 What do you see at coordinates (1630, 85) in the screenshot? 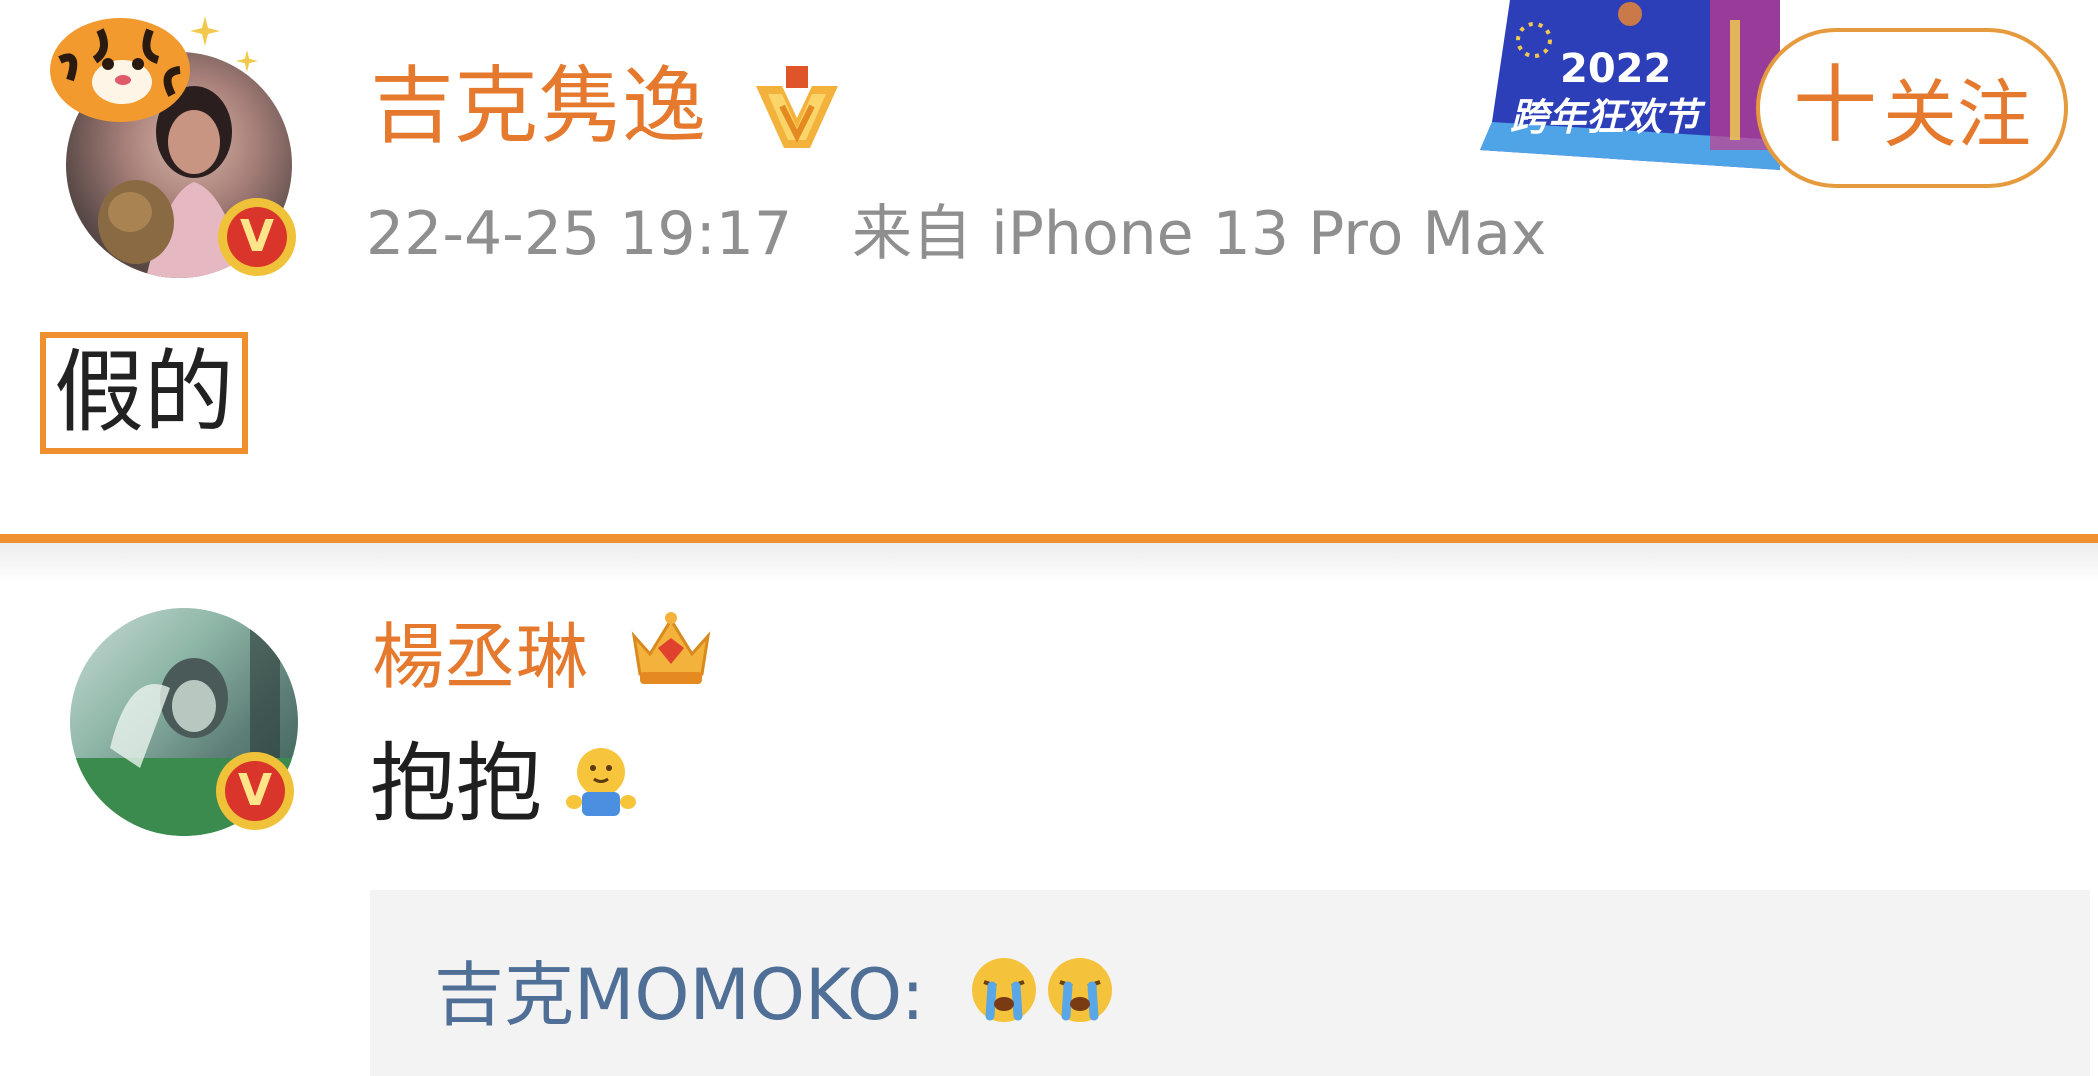
I see `new-year-banner: 2022 跨年狂欢节` at bounding box center [1630, 85].